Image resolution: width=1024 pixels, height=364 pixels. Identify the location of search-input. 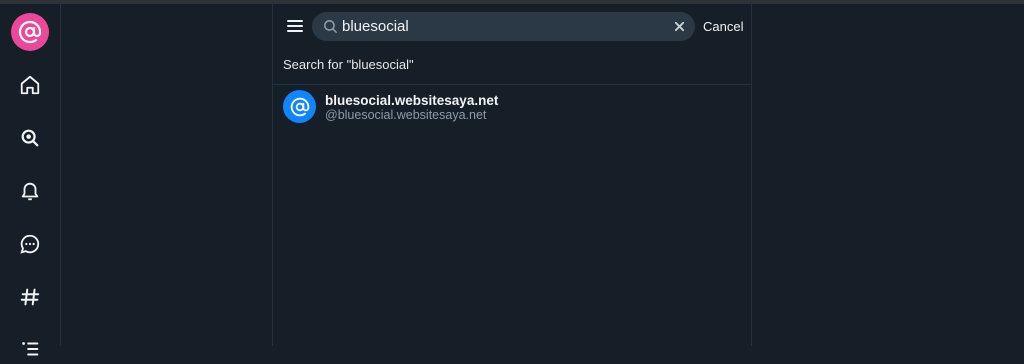
(502, 26).